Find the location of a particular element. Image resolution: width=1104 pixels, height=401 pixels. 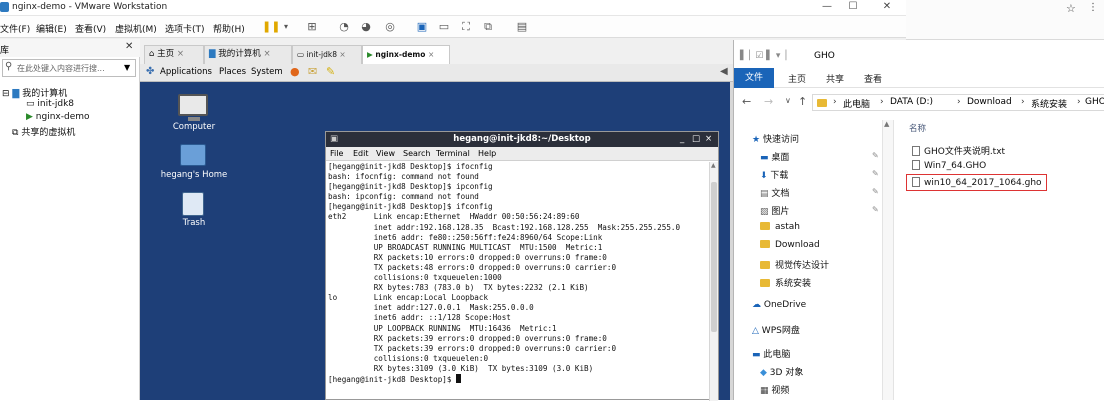

nav-visual-design: 视觉传达设计 is located at coordinates (794, 264).